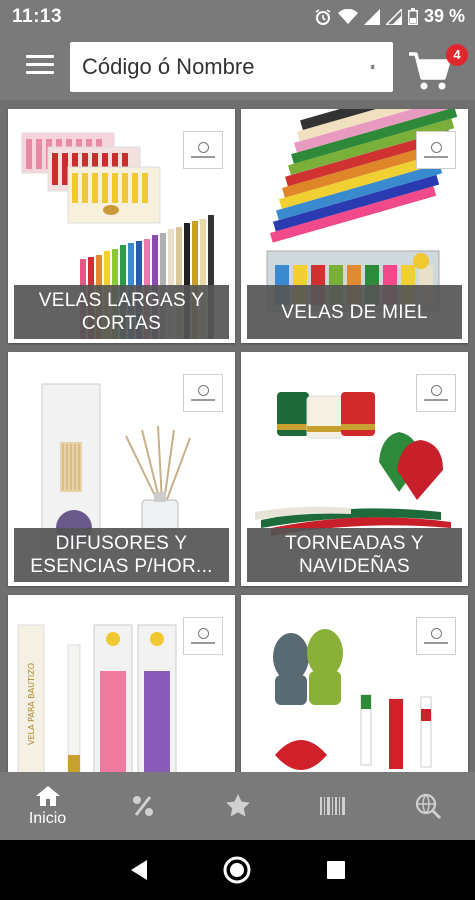  I want to click on nav-promociones, so click(142, 806).